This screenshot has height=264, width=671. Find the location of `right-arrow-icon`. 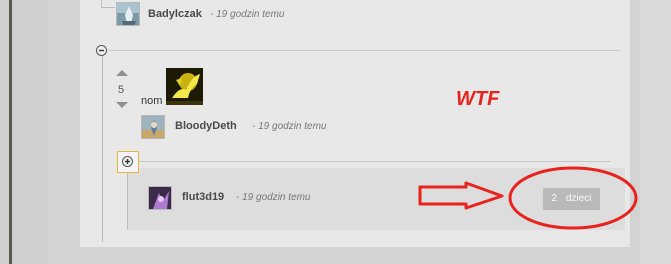

right-arrow-icon is located at coordinates (461, 195).